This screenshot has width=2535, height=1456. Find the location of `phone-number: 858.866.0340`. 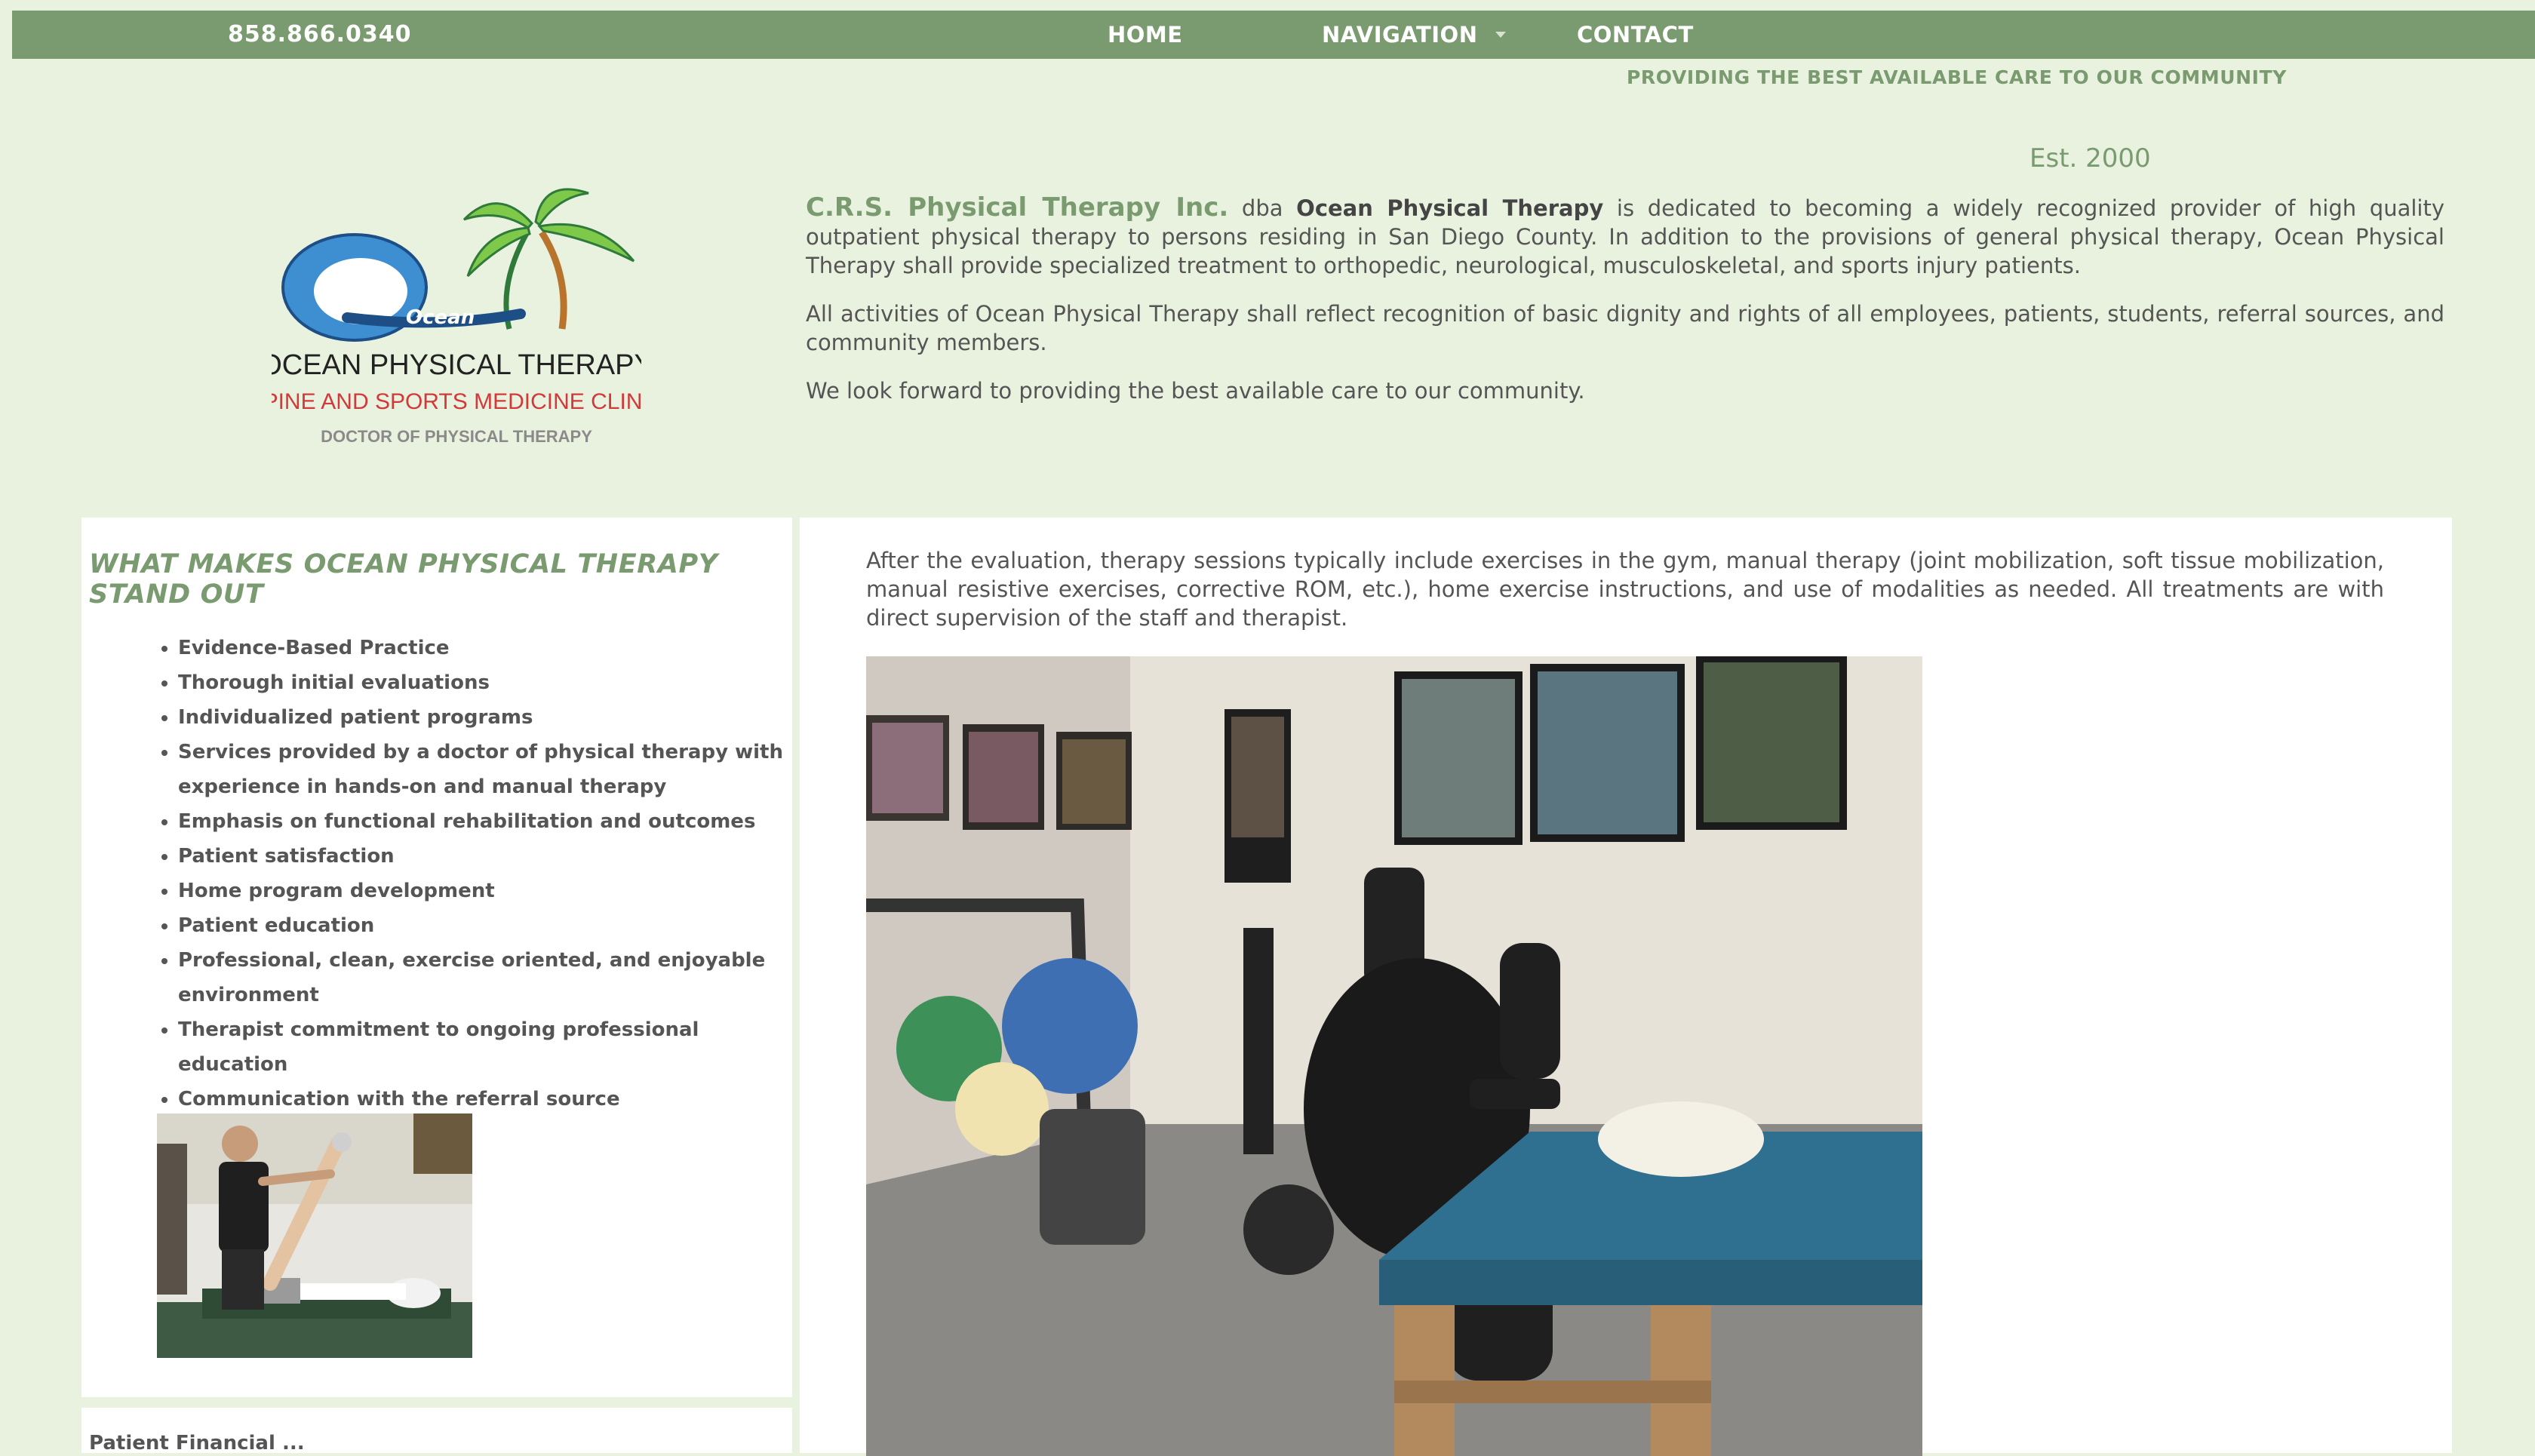

phone-number: 858.866.0340 is located at coordinates (320, 35).